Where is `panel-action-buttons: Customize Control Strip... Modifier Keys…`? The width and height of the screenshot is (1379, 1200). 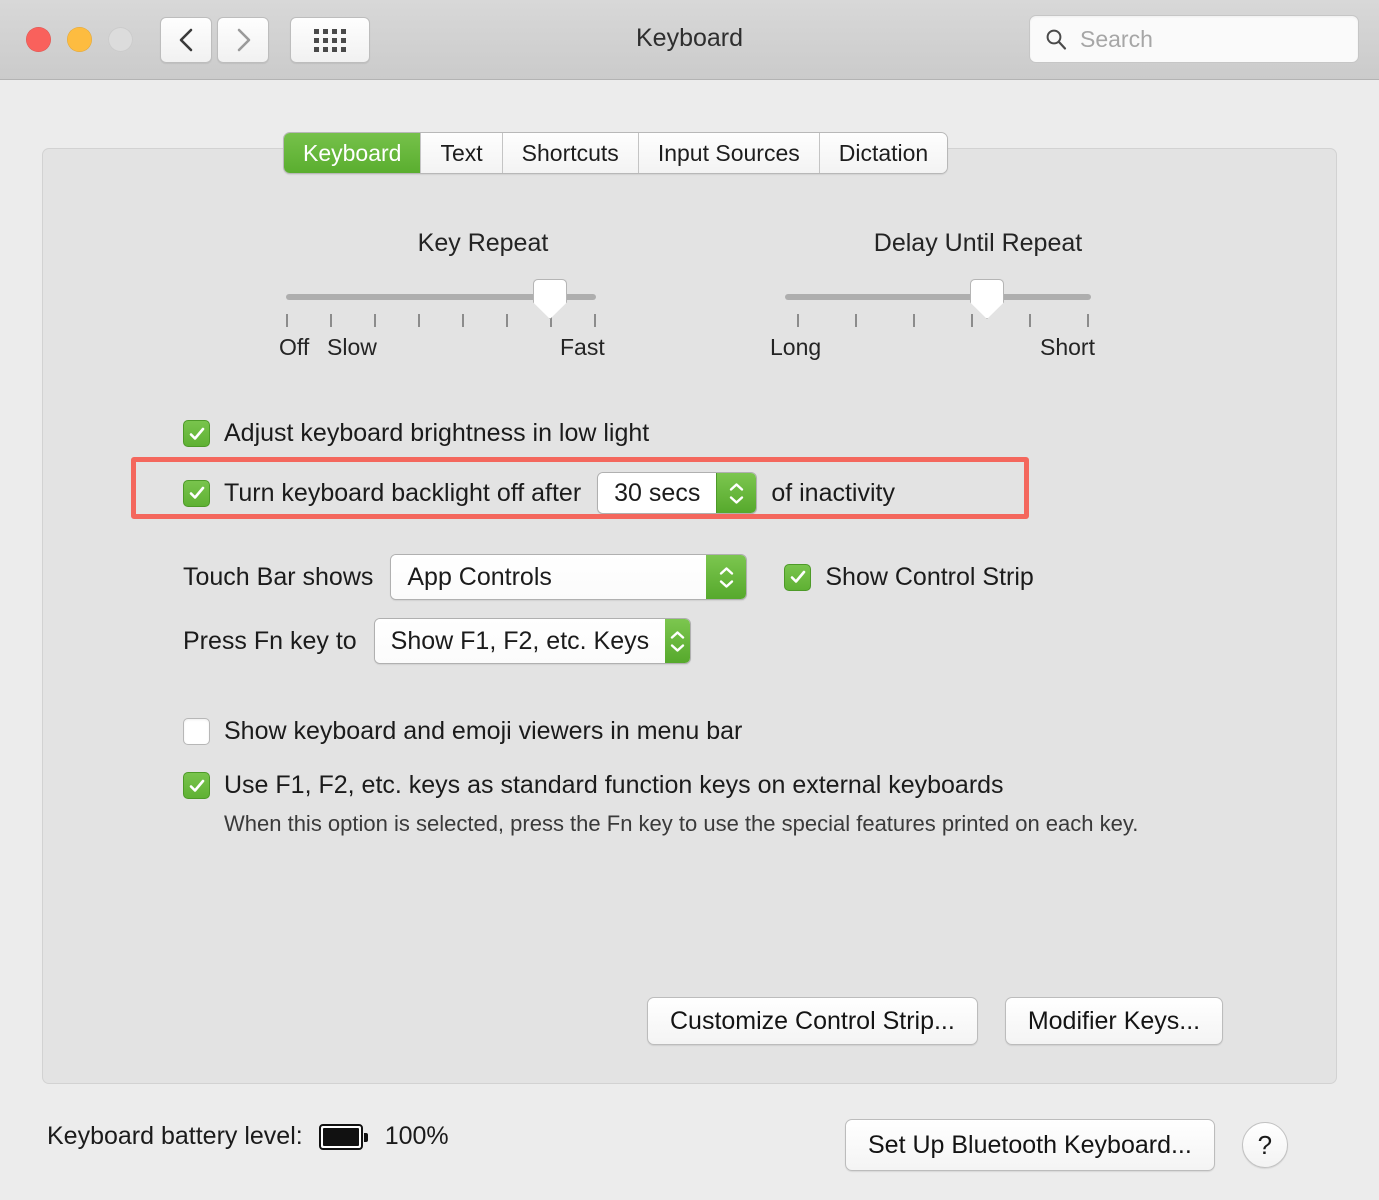
panel-action-buttons: Customize Control Strip... Modifier Keys… is located at coordinates (935, 1021).